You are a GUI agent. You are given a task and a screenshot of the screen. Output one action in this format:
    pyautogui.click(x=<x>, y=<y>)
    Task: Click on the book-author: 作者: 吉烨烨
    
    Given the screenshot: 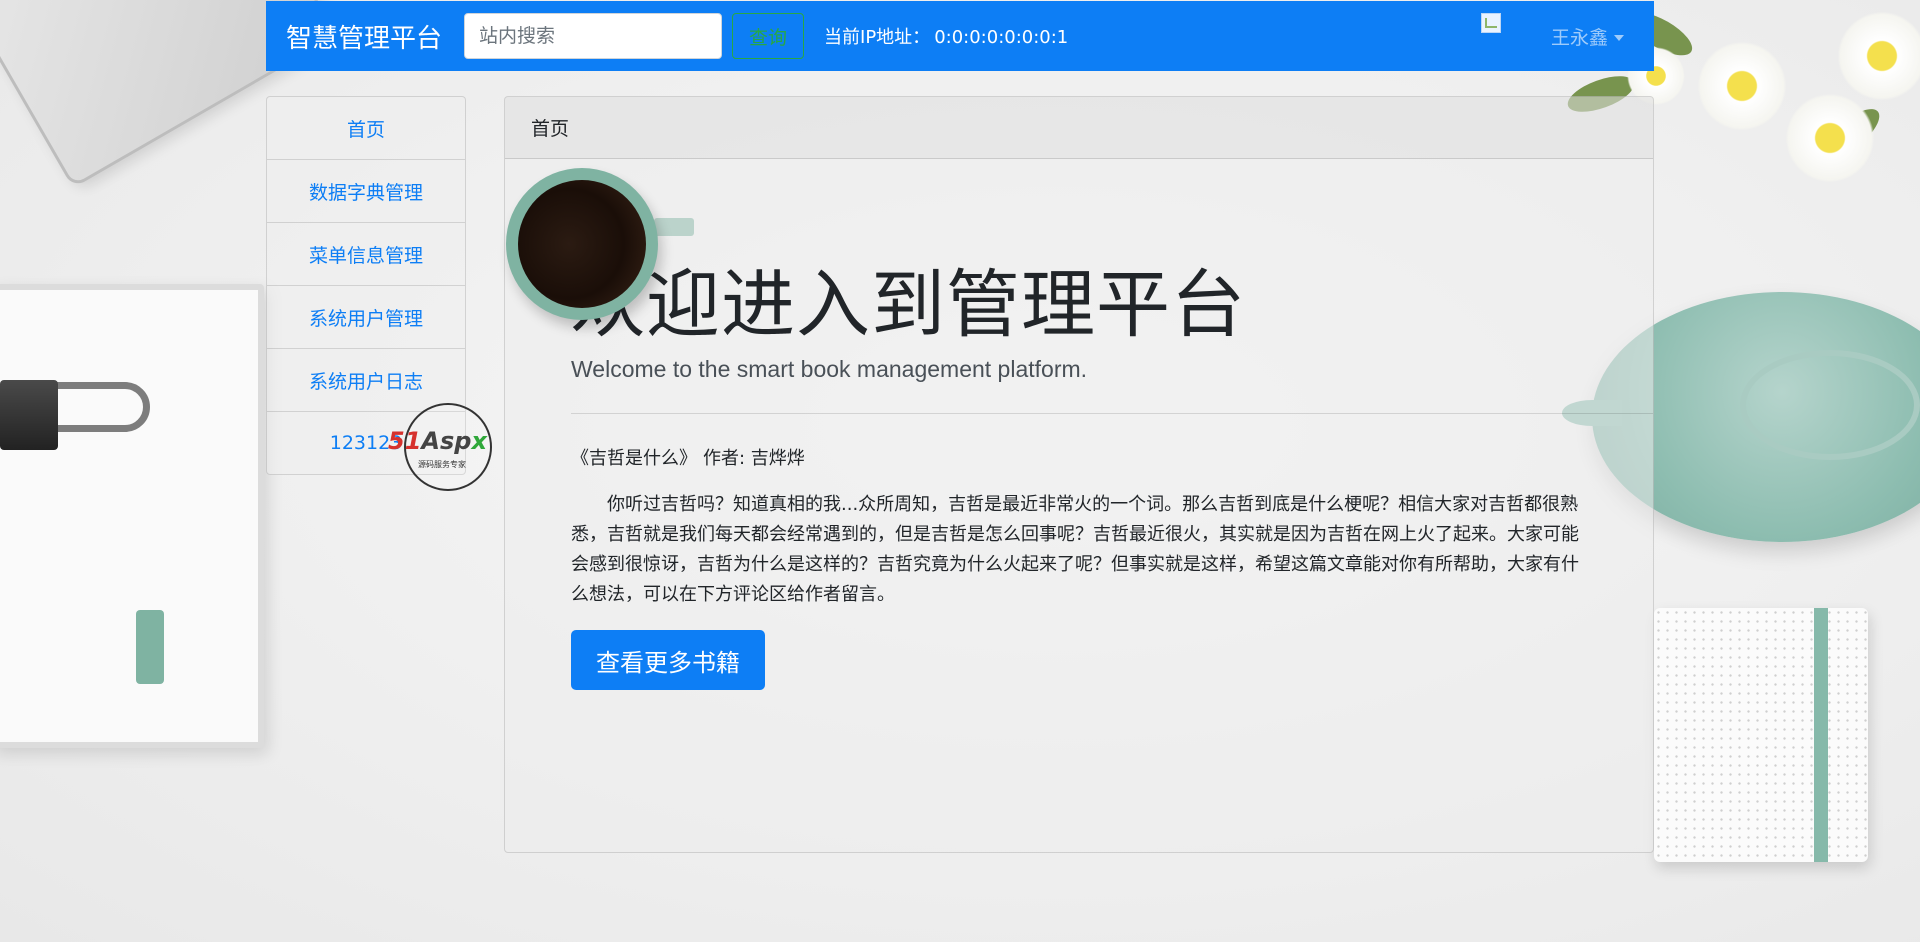 What is the action you would take?
    pyautogui.click(x=754, y=459)
    